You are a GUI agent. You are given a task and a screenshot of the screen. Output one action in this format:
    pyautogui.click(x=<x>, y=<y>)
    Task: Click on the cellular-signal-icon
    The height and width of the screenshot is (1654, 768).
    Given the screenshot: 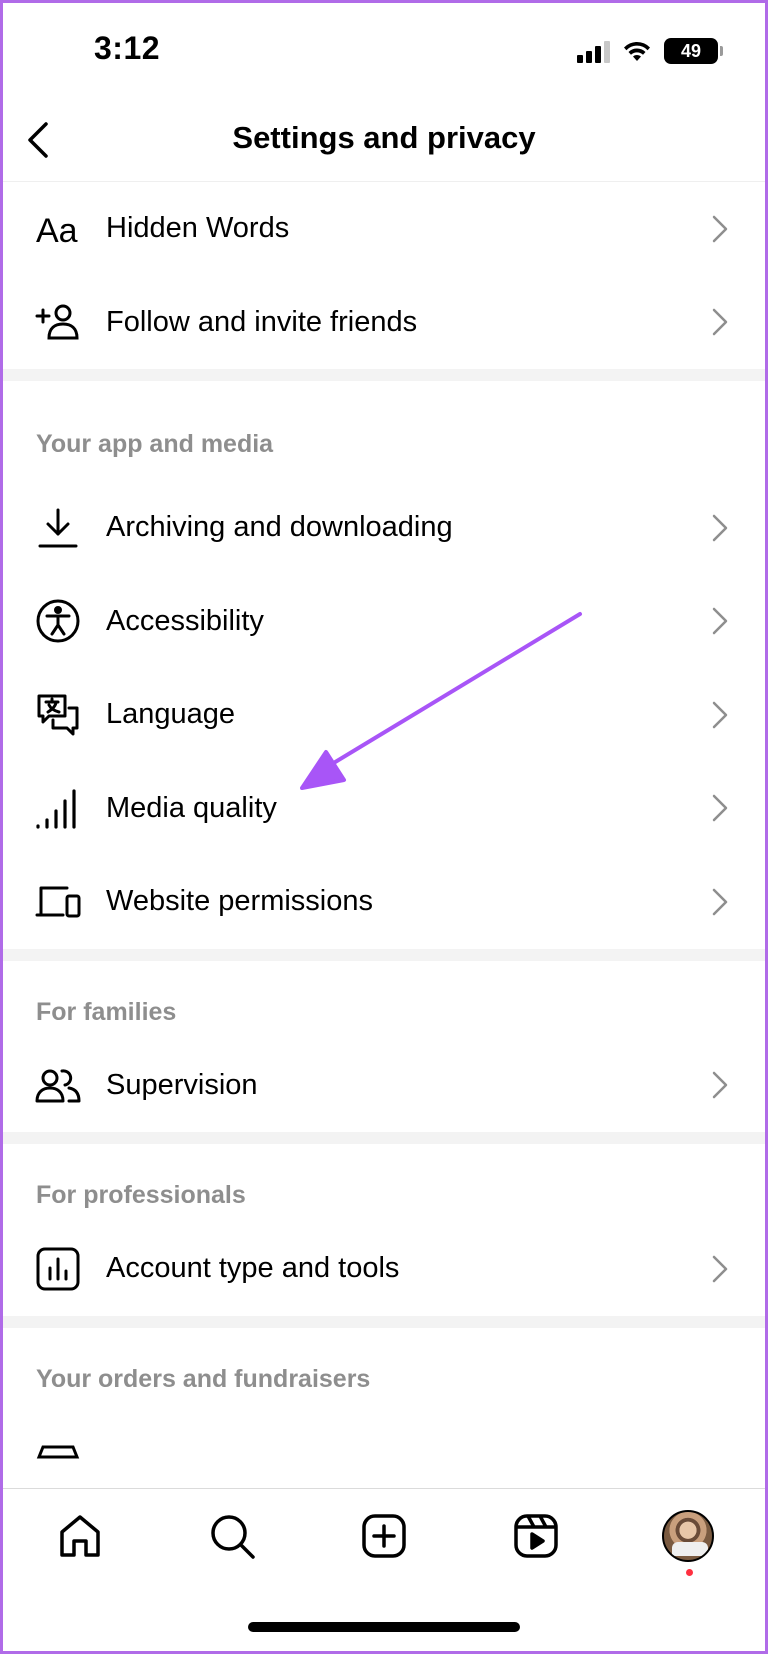 What is the action you would take?
    pyautogui.click(x=593, y=51)
    